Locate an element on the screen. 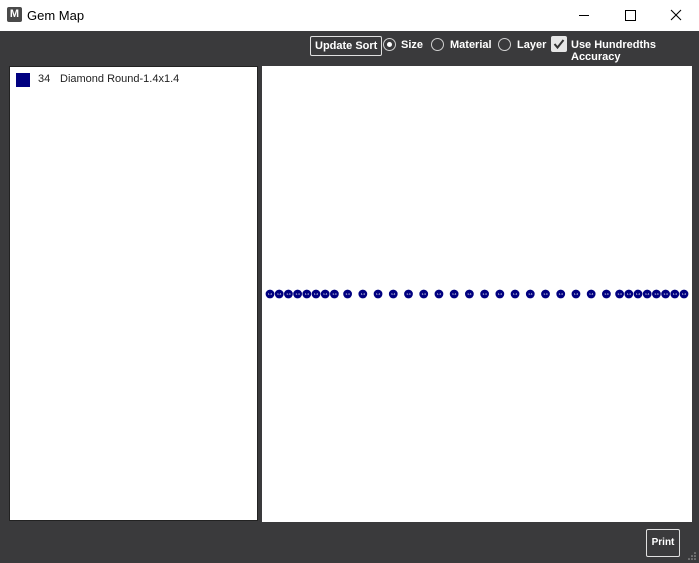 This screenshot has width=699, height=563. hundredths-accuracy-label: Use Hundredths Accuracy is located at coordinates (635, 51).